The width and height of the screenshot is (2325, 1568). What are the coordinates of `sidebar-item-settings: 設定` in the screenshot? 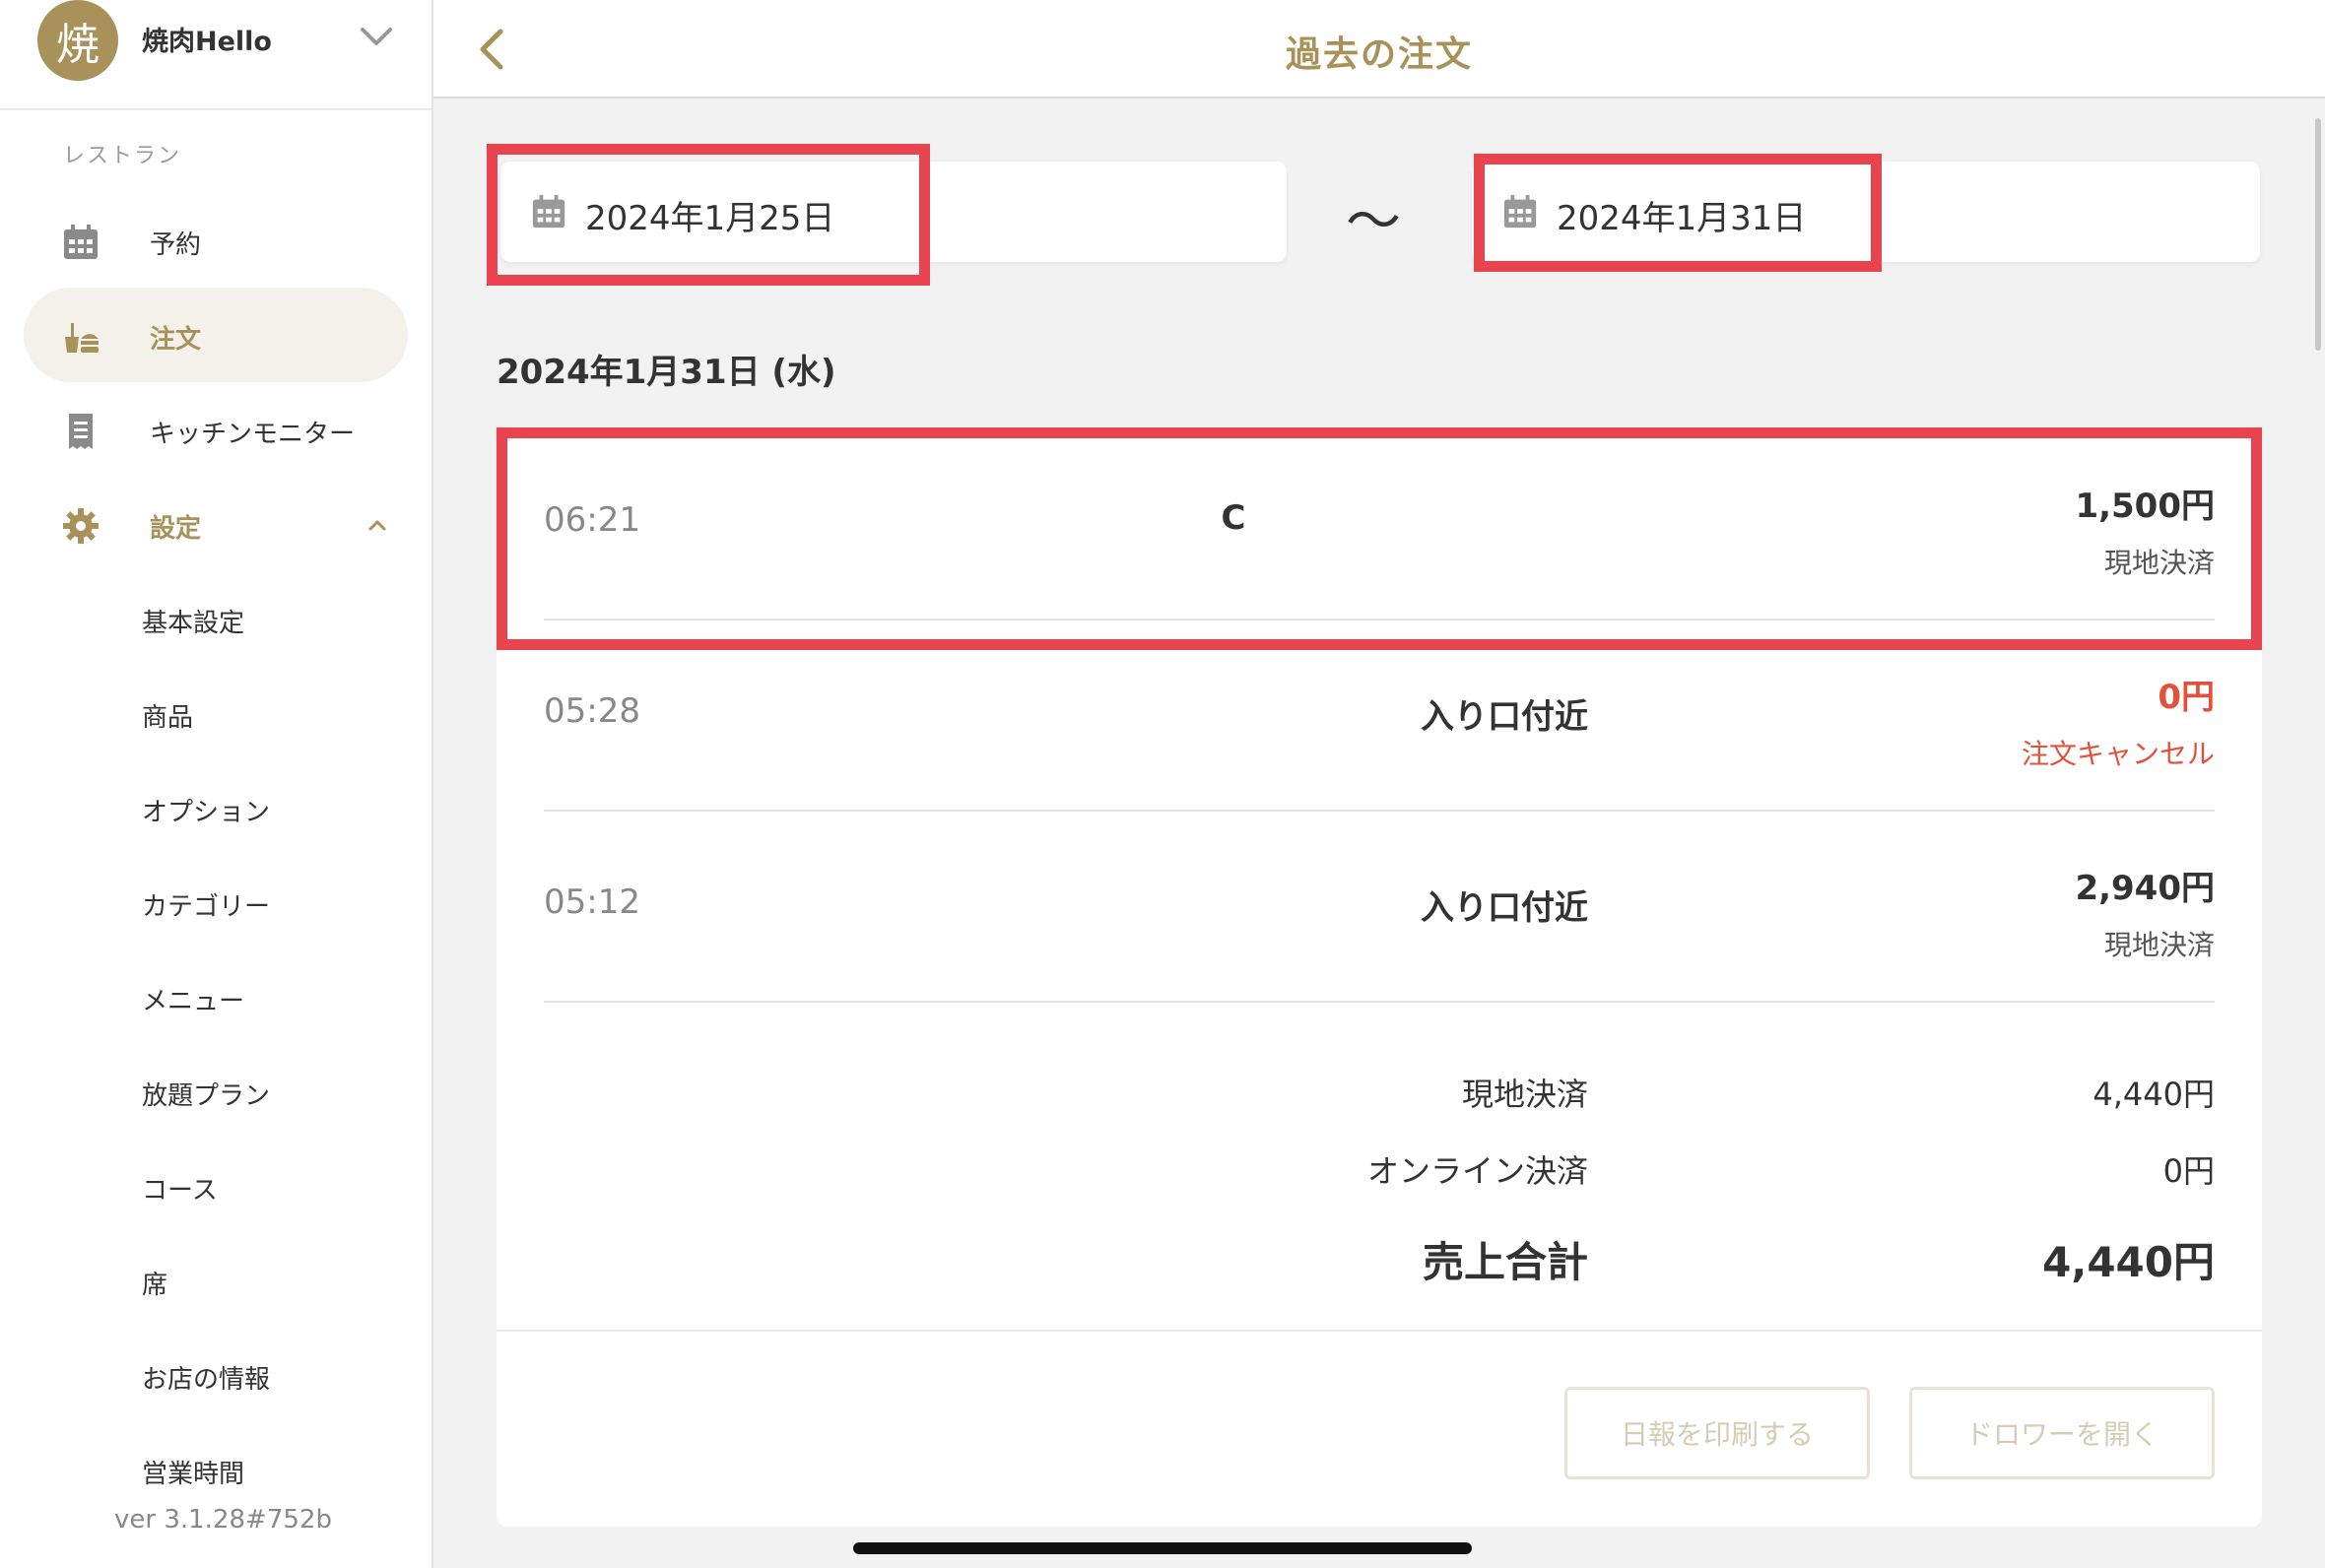 It's located at (216, 524).